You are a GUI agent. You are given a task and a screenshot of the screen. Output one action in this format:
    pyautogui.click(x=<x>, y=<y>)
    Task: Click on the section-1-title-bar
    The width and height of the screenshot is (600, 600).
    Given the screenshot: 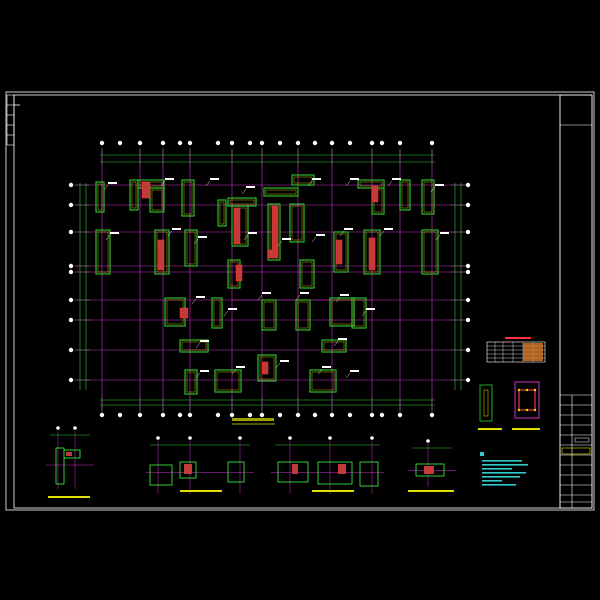 What is the action you would take?
    pyautogui.click(x=490, y=429)
    